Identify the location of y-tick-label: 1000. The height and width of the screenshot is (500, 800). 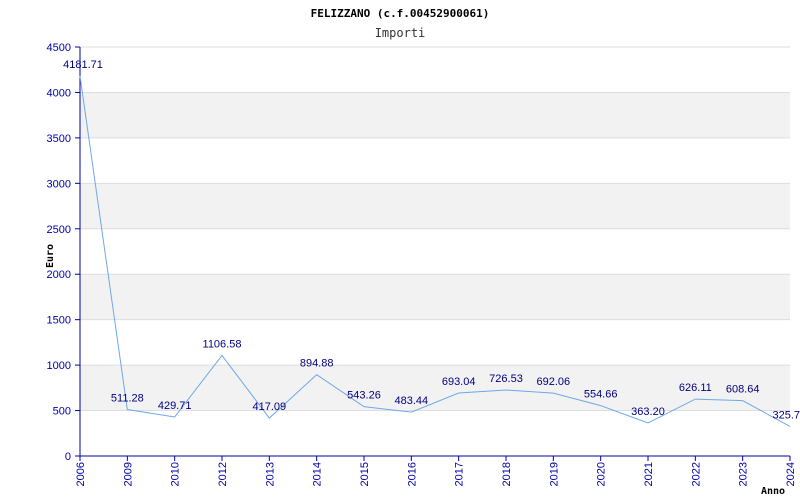
(59, 366).